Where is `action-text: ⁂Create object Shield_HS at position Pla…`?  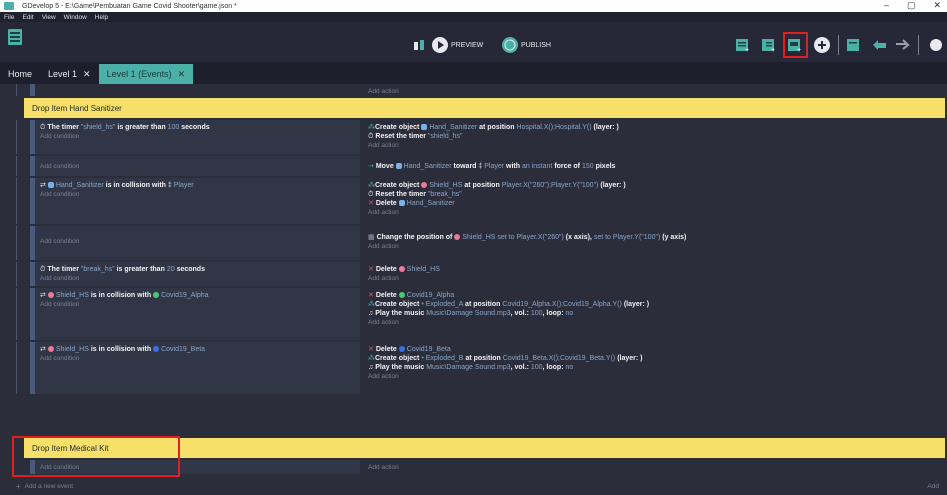 action-text: ⁂Create object Shield_HS at position Pla… is located at coordinates (655, 185).